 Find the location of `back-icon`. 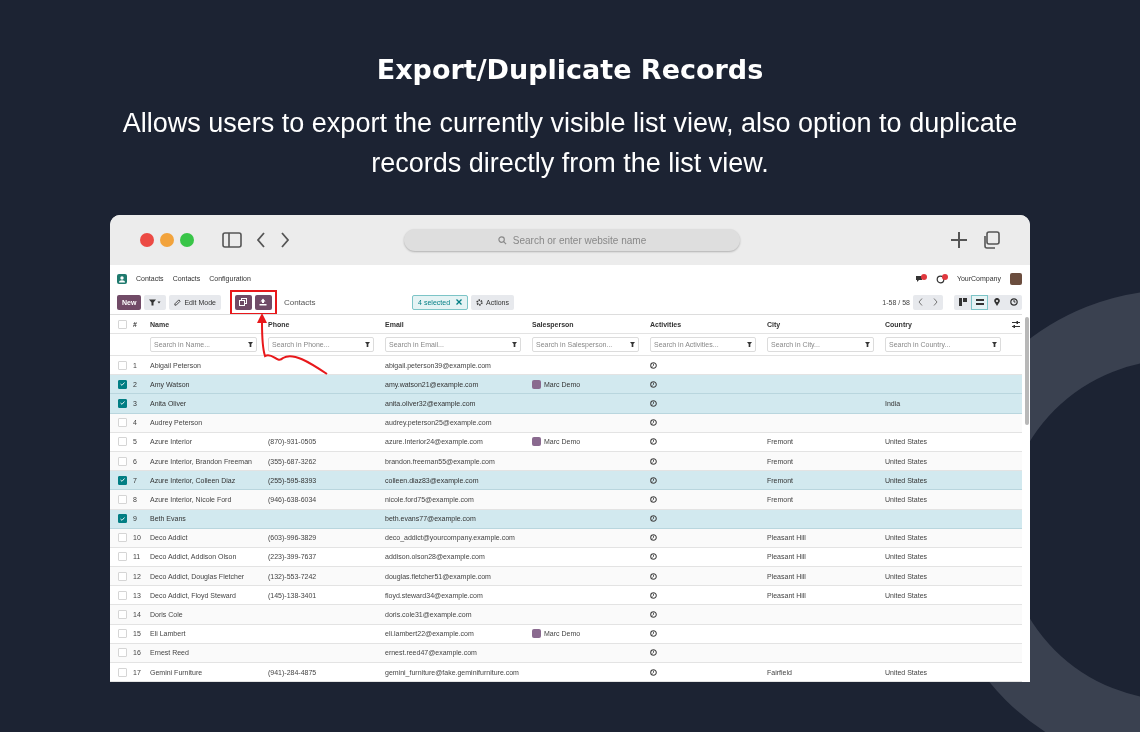

back-icon is located at coordinates (261, 240).